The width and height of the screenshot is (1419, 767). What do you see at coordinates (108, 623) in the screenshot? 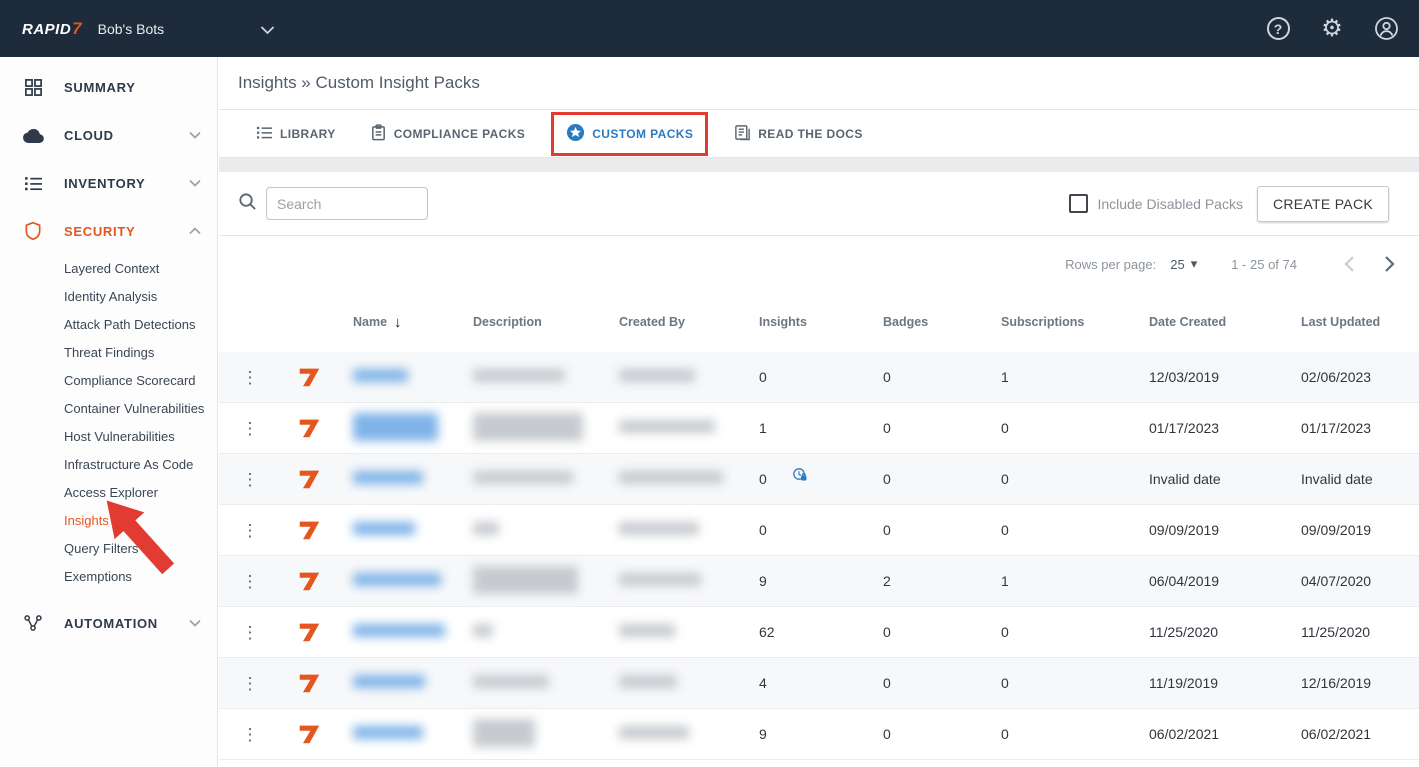
I see `sidebar-item-automation: AUTOMATION` at bounding box center [108, 623].